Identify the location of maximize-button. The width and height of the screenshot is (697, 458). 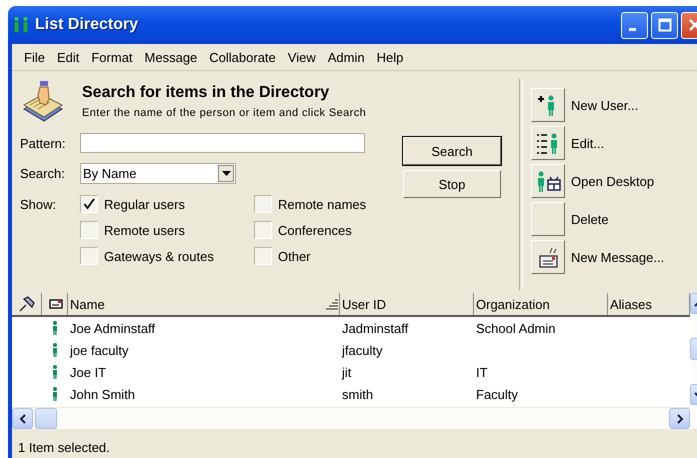
(664, 25).